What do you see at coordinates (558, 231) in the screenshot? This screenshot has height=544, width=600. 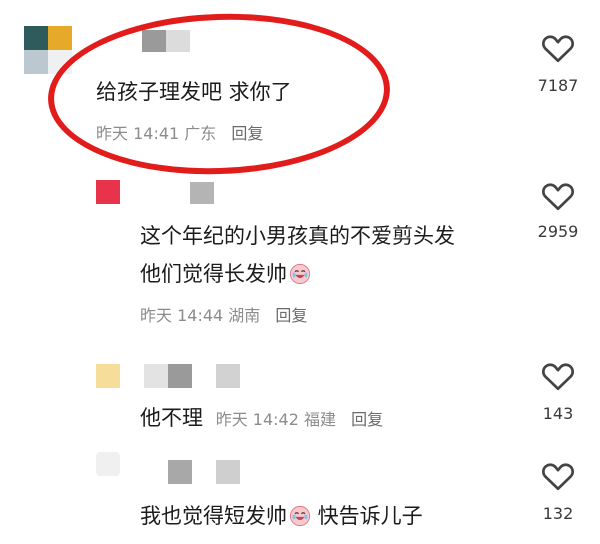 I see `like-count: 2959` at bounding box center [558, 231].